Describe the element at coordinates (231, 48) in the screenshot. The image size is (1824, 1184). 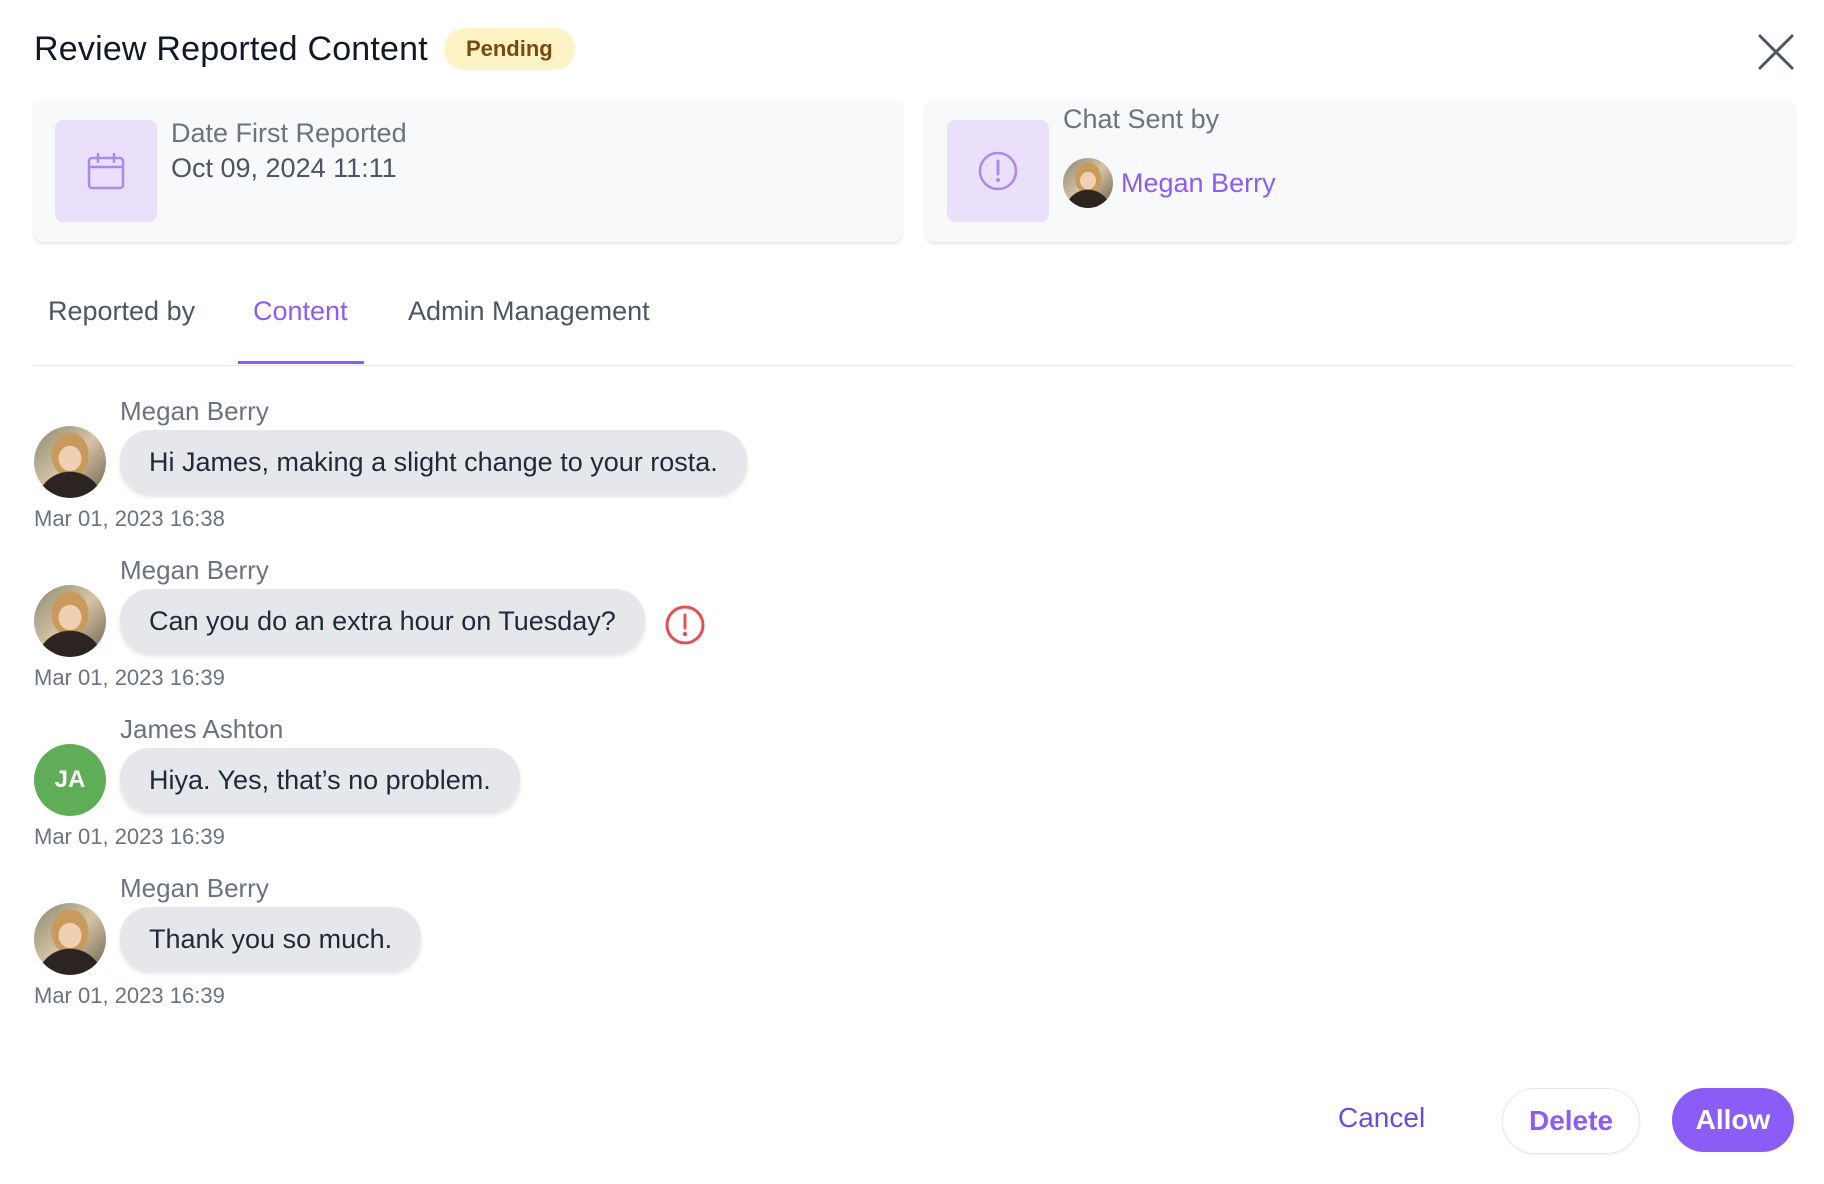
I see `page-title: Review Reported Content` at that location.